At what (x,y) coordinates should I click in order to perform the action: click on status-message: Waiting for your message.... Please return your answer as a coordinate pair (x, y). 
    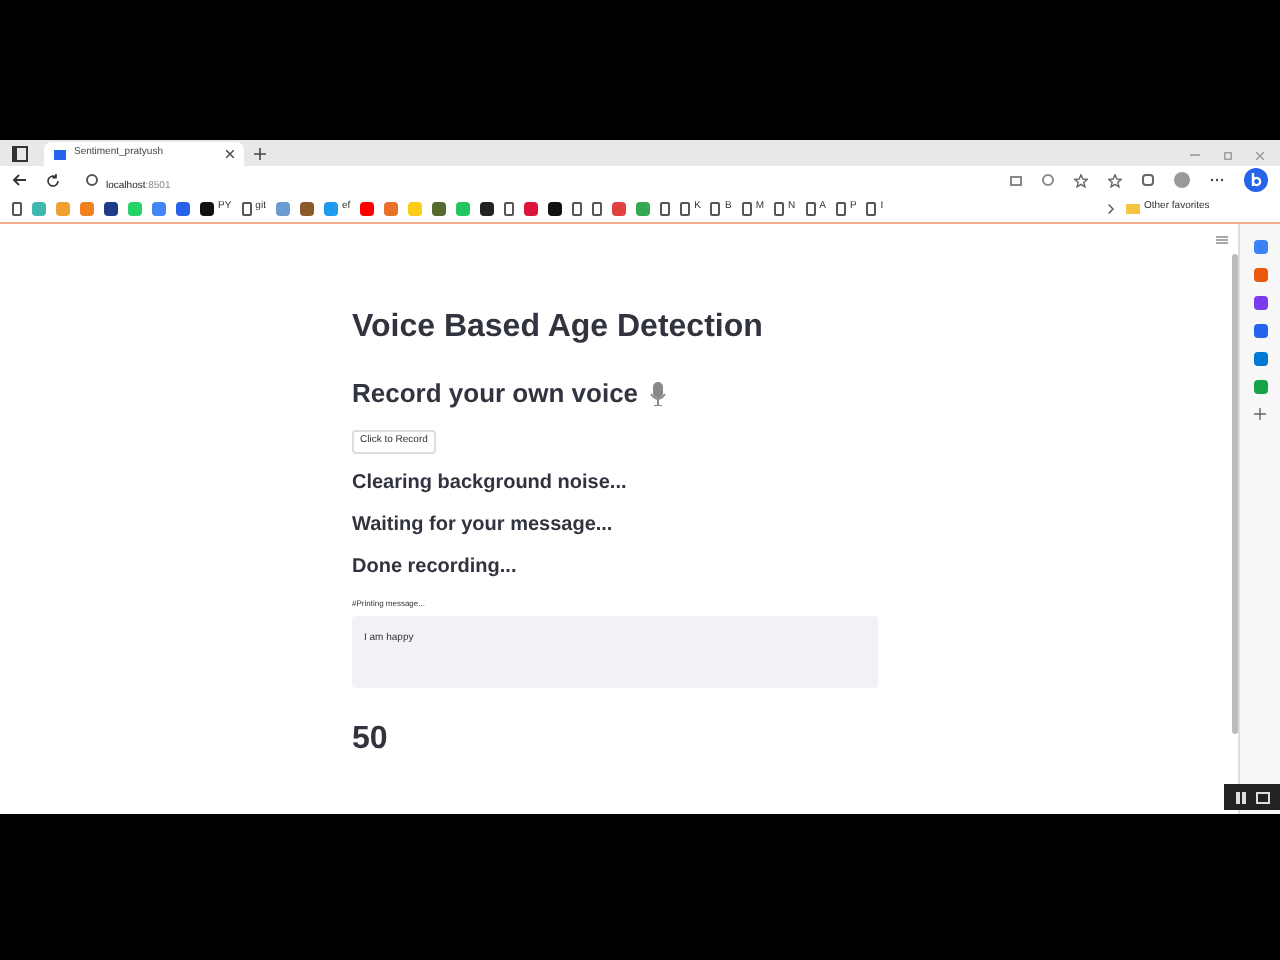
    Looking at the image, I should click on (483, 526).